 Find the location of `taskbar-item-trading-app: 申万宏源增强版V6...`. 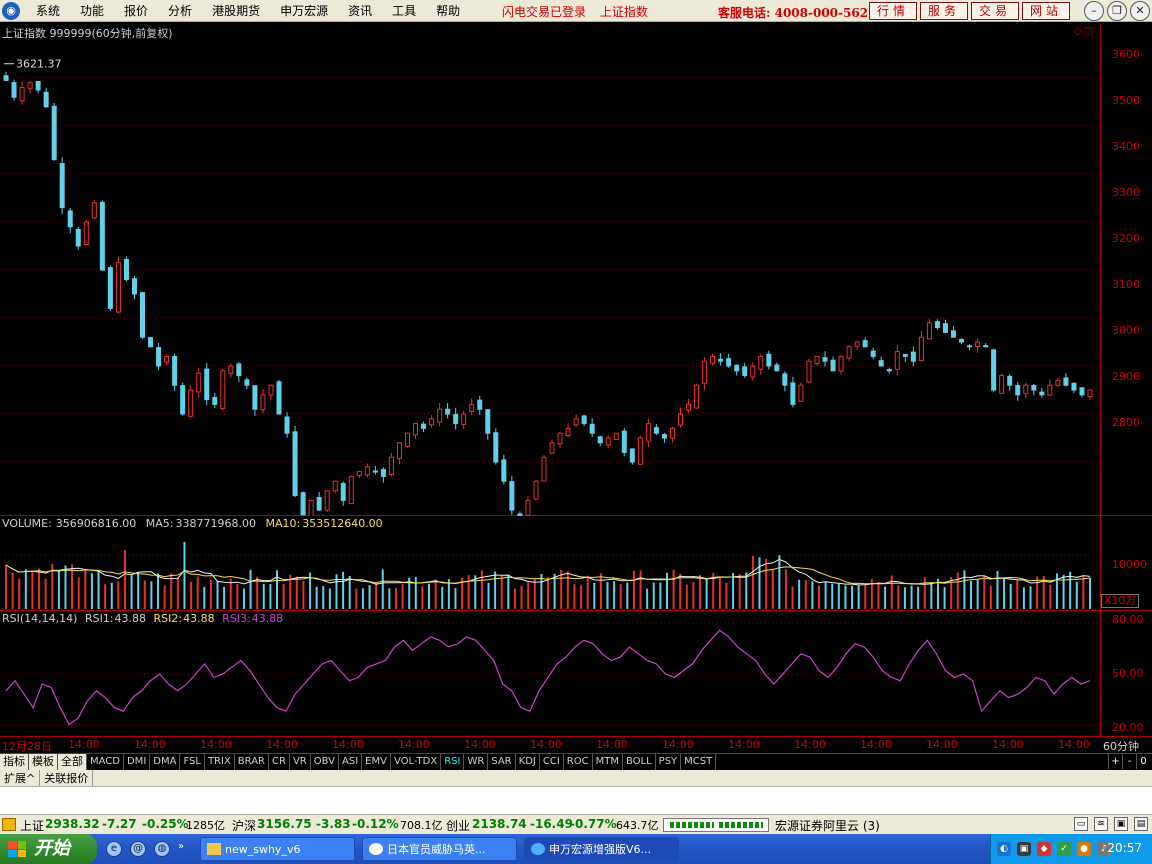

taskbar-item-trading-app: 申万宏源增强版V6... is located at coordinates (601, 849).